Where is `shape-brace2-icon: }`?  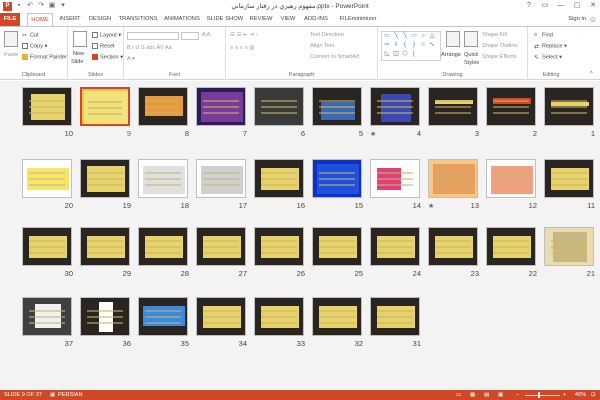
shape-brace2-icon: } is located at coordinates (414, 45).